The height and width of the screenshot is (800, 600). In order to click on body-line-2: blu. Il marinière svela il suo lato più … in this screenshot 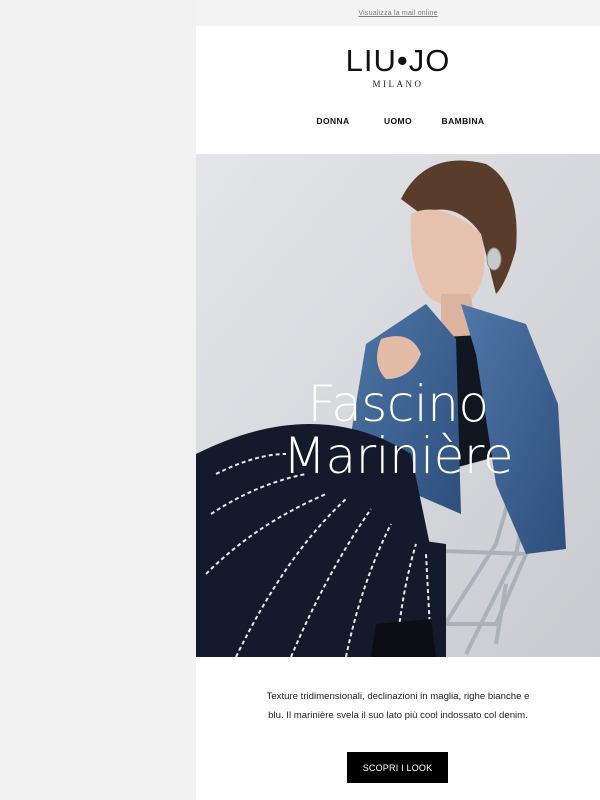, I will do `click(398, 715)`.